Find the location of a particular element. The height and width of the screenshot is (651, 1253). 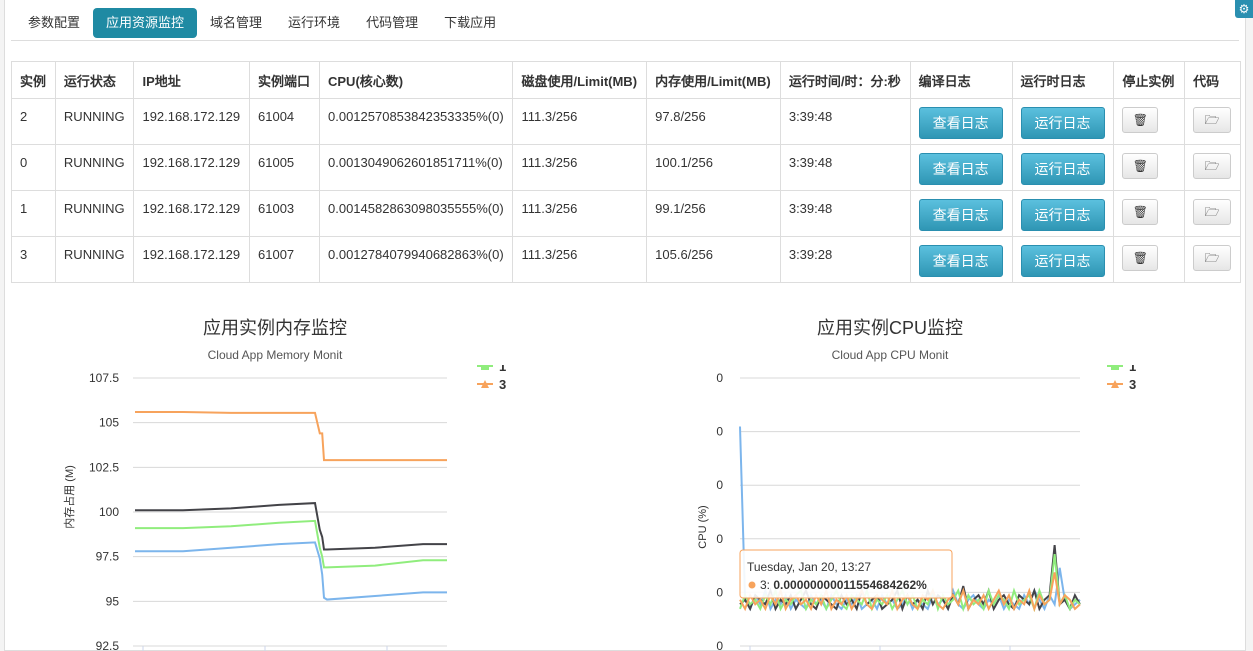

memory-chart-title: 应用实例内存监控 is located at coordinates (275, 328).